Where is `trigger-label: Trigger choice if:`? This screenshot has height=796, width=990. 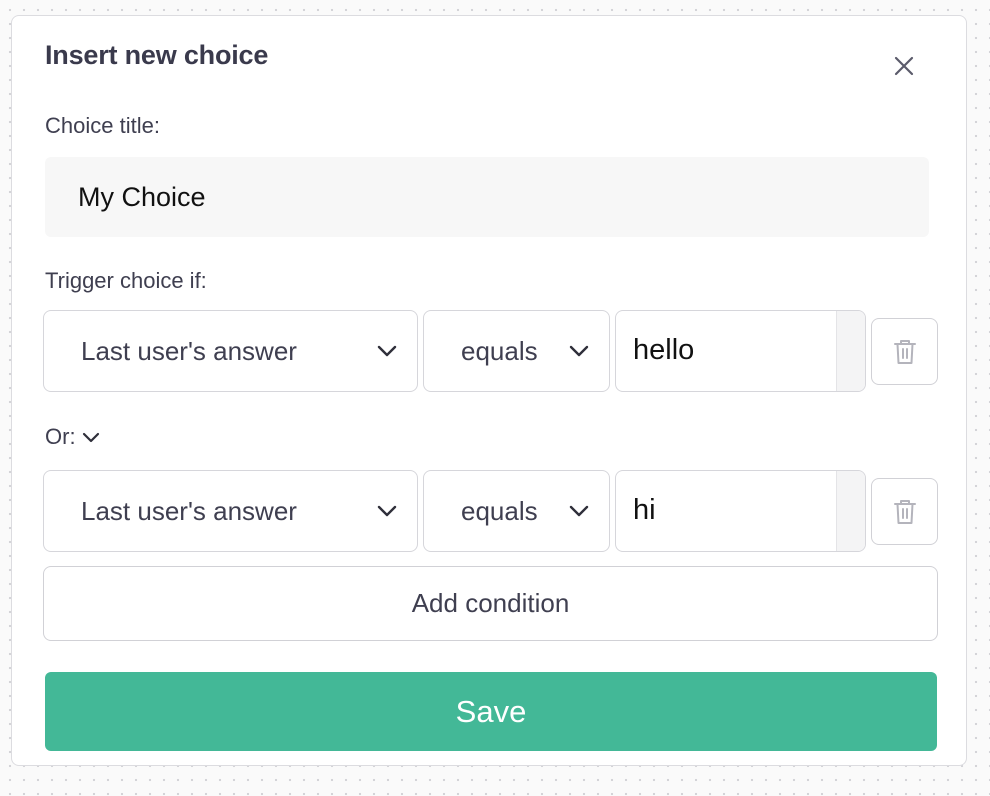 trigger-label: Trigger choice if: is located at coordinates (126, 280).